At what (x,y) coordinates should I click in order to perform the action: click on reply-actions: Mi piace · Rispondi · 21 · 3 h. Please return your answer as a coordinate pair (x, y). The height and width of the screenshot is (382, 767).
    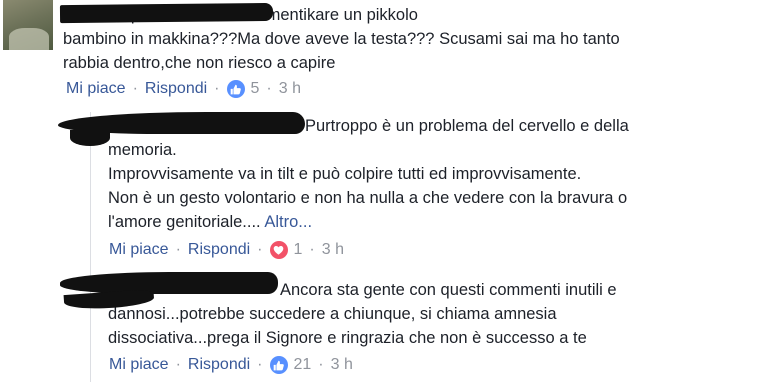
    Looking at the image, I should click on (231, 365).